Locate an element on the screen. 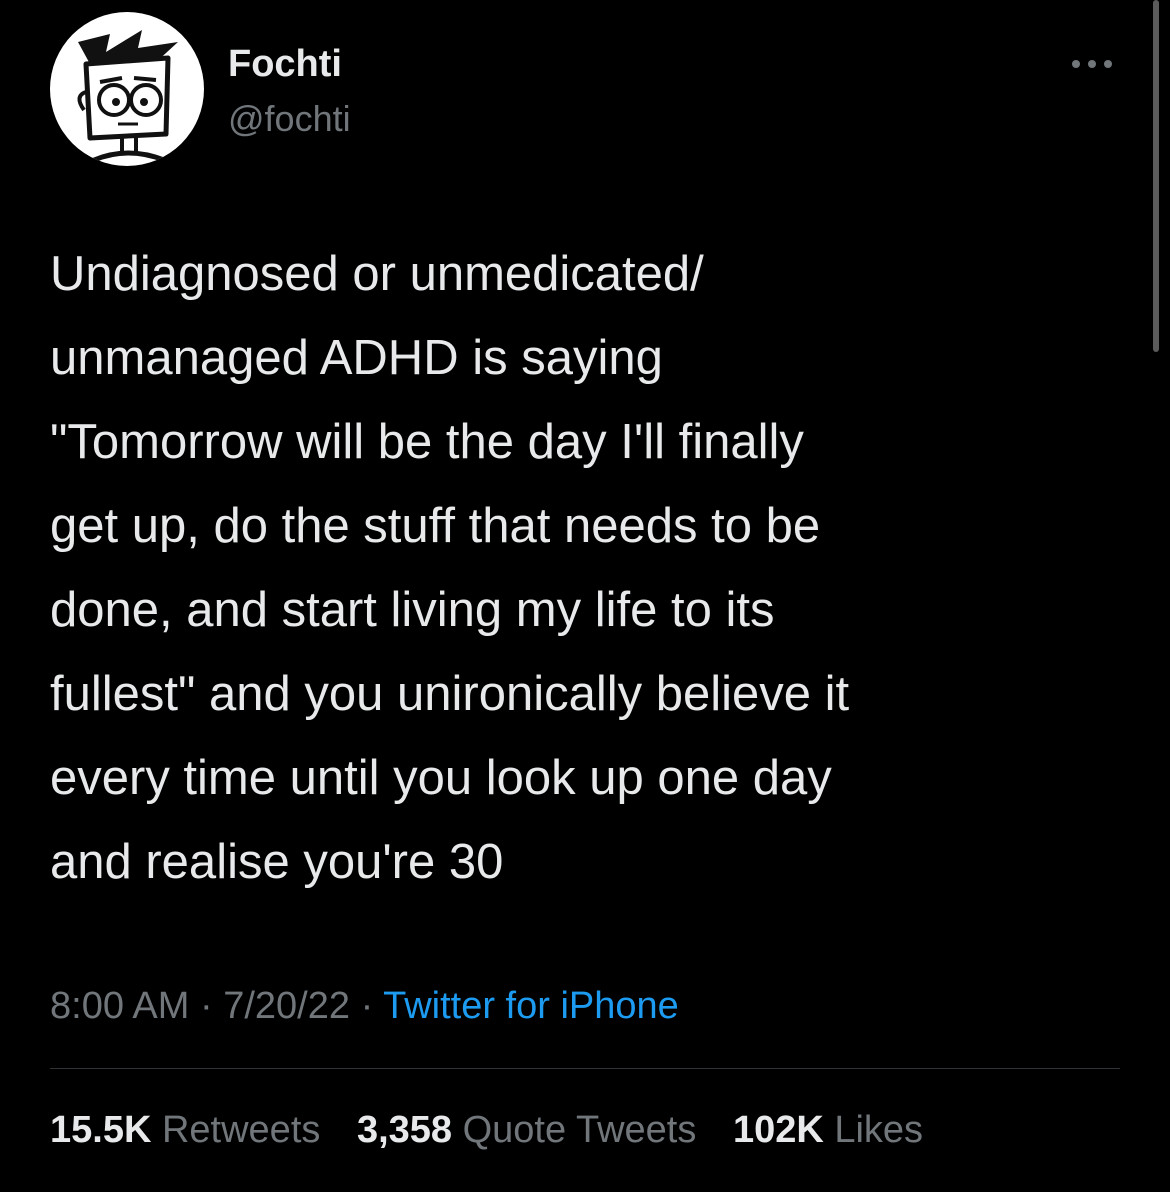  scrollbar is located at coordinates (1156, 176).